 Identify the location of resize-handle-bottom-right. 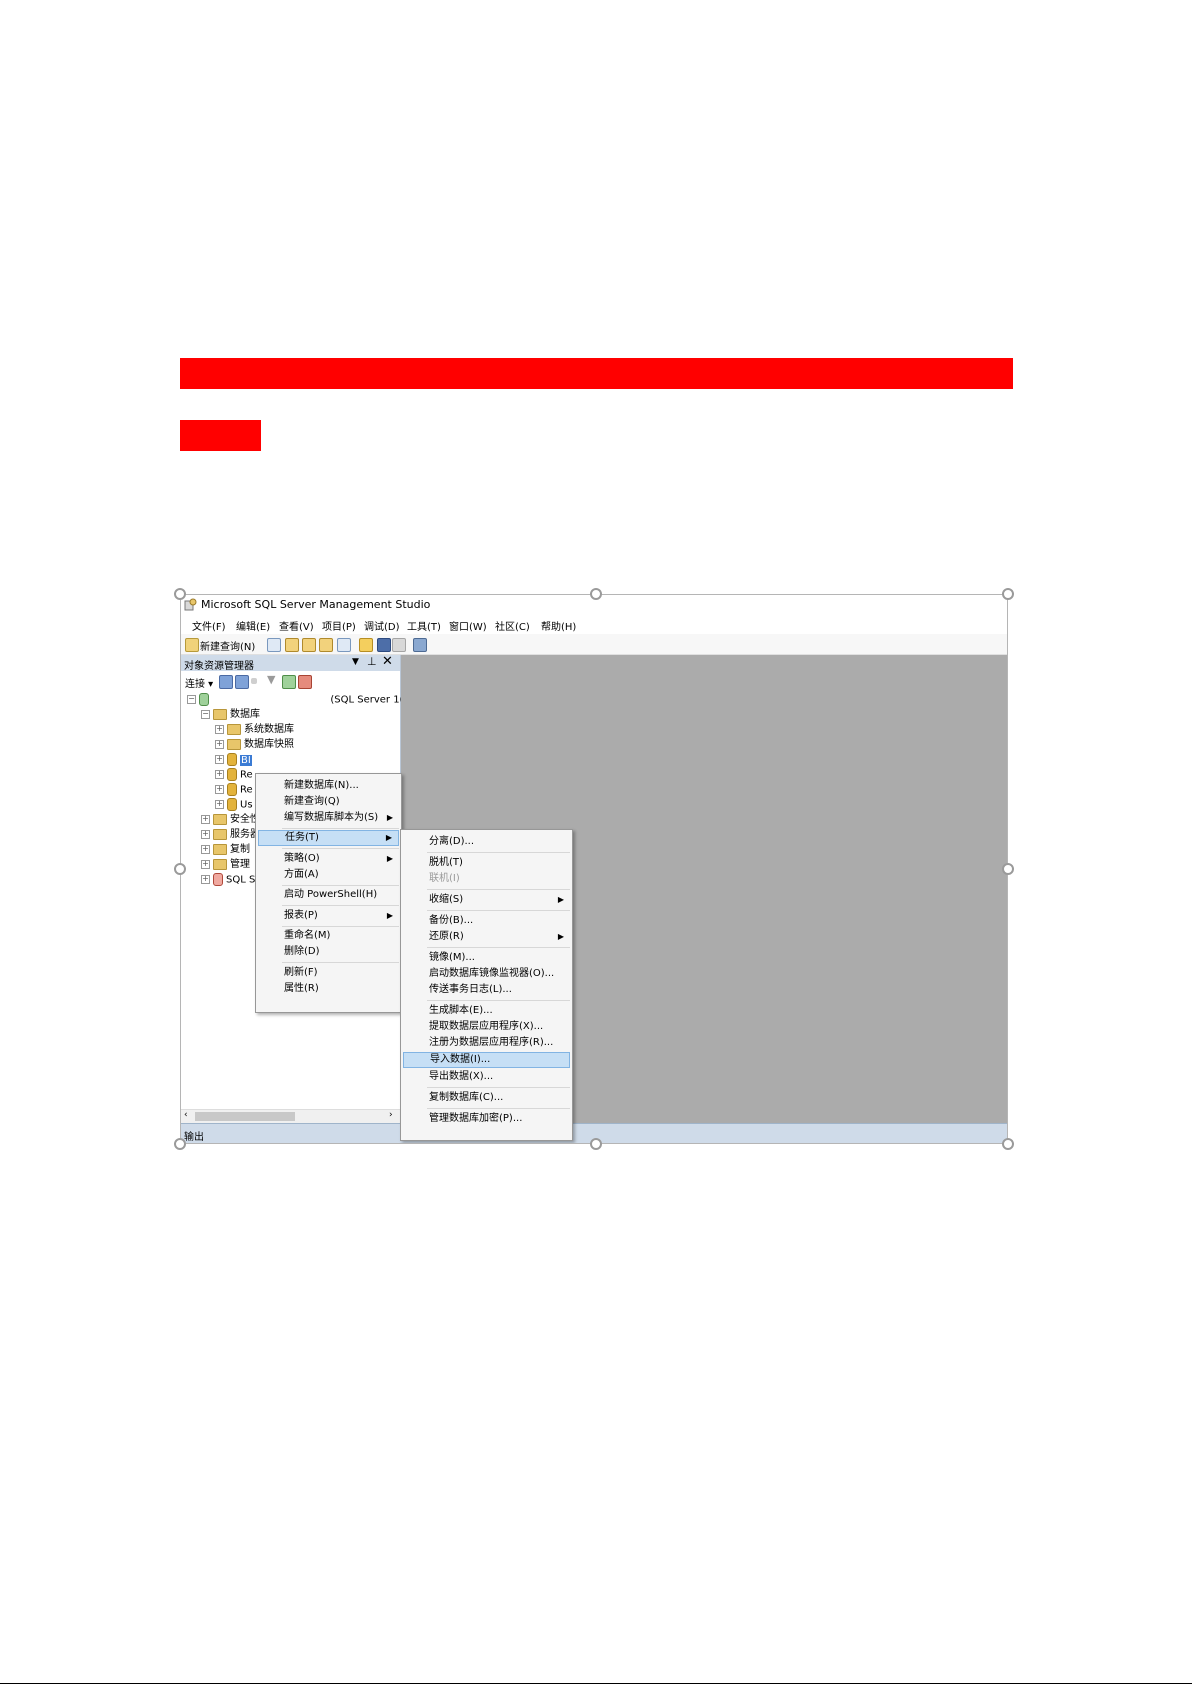
(1008, 1144).